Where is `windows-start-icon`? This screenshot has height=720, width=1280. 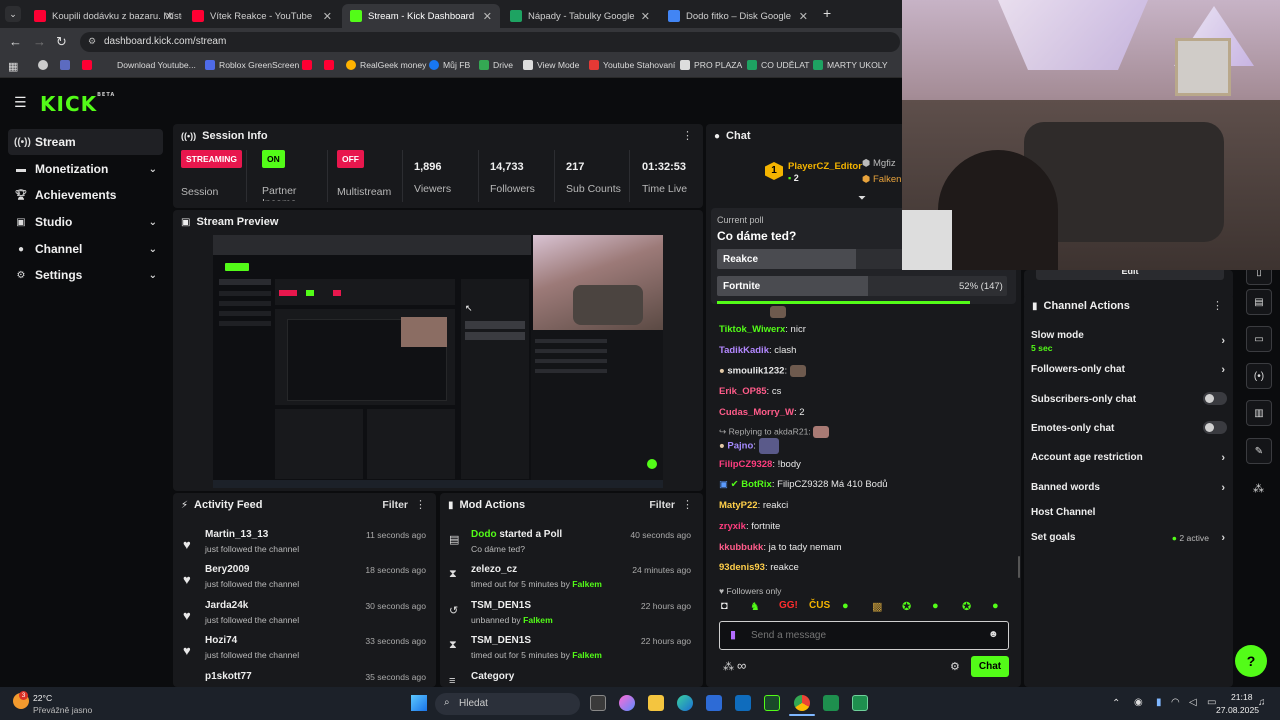
windows-start-icon is located at coordinates (419, 703).